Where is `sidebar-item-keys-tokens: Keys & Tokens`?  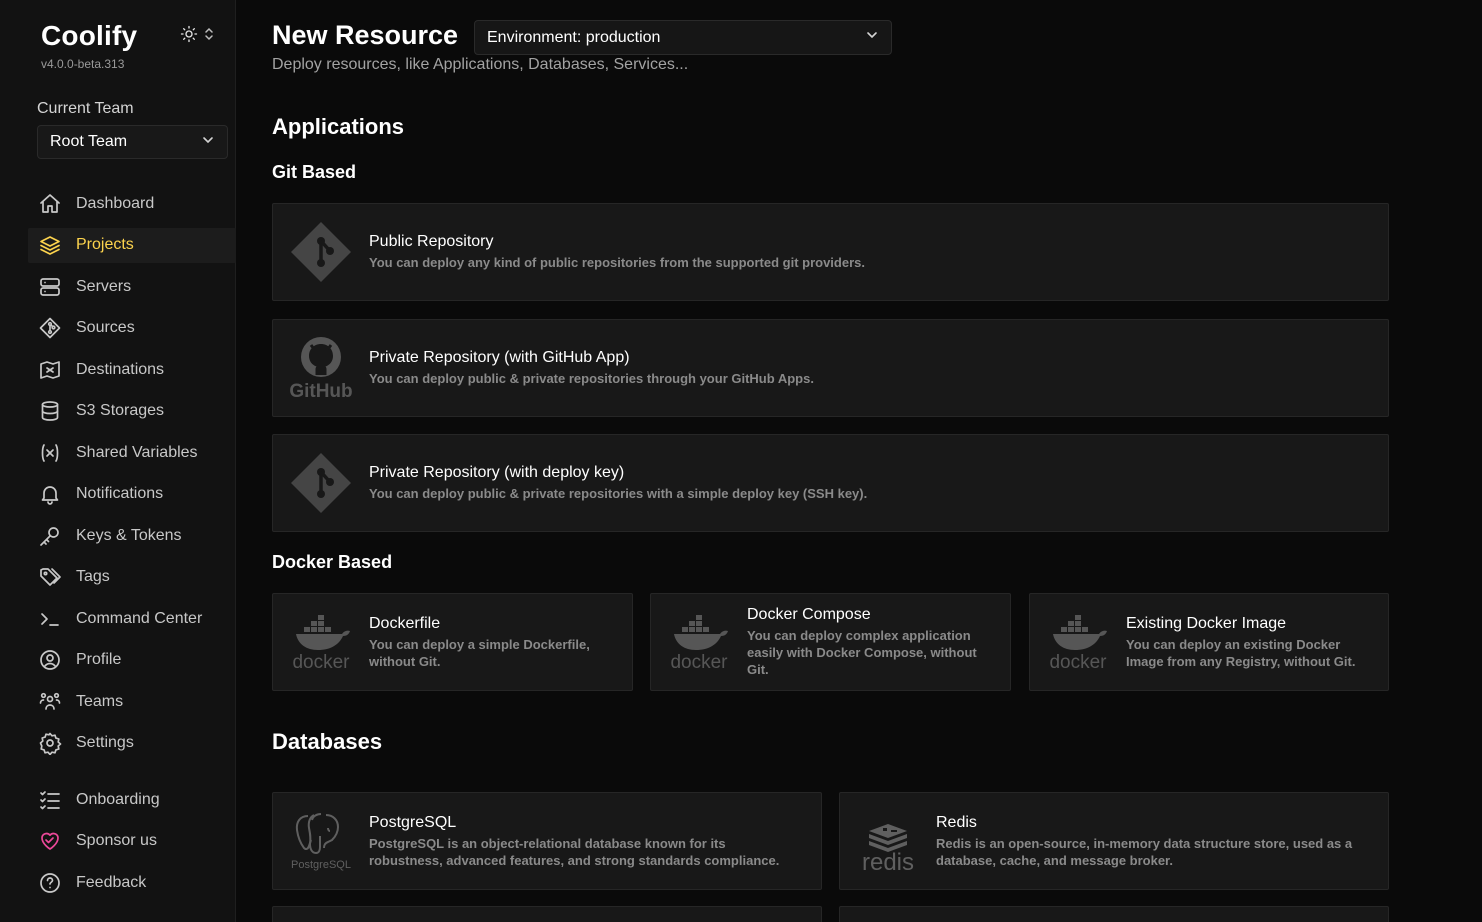
sidebar-item-keys-tokens: Keys & Tokens is located at coordinates (132, 535).